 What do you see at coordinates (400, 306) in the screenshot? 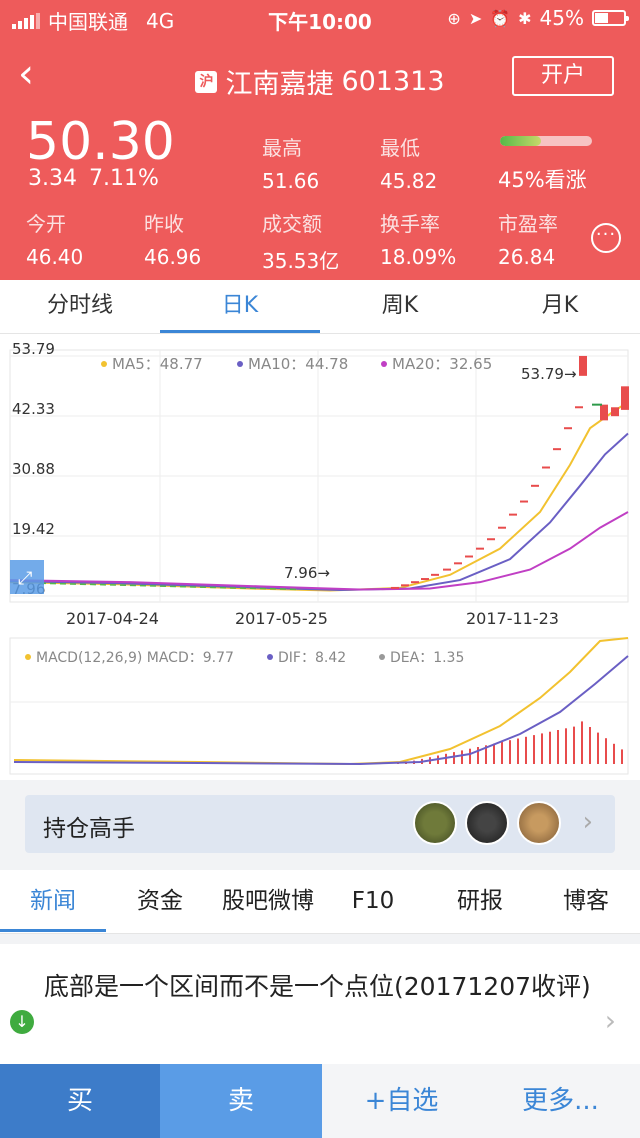
I see `tab-weekly-k: 周K` at bounding box center [400, 306].